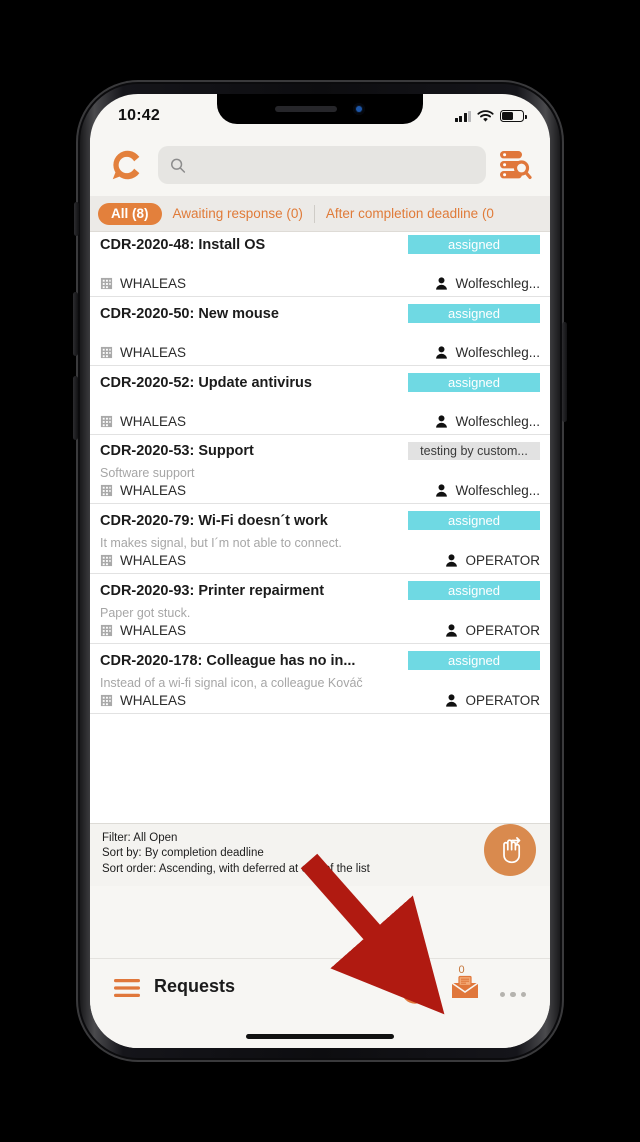  What do you see at coordinates (212, 590) in the screenshot?
I see `request-title: CDR-2020-93: Printer repairment` at bounding box center [212, 590].